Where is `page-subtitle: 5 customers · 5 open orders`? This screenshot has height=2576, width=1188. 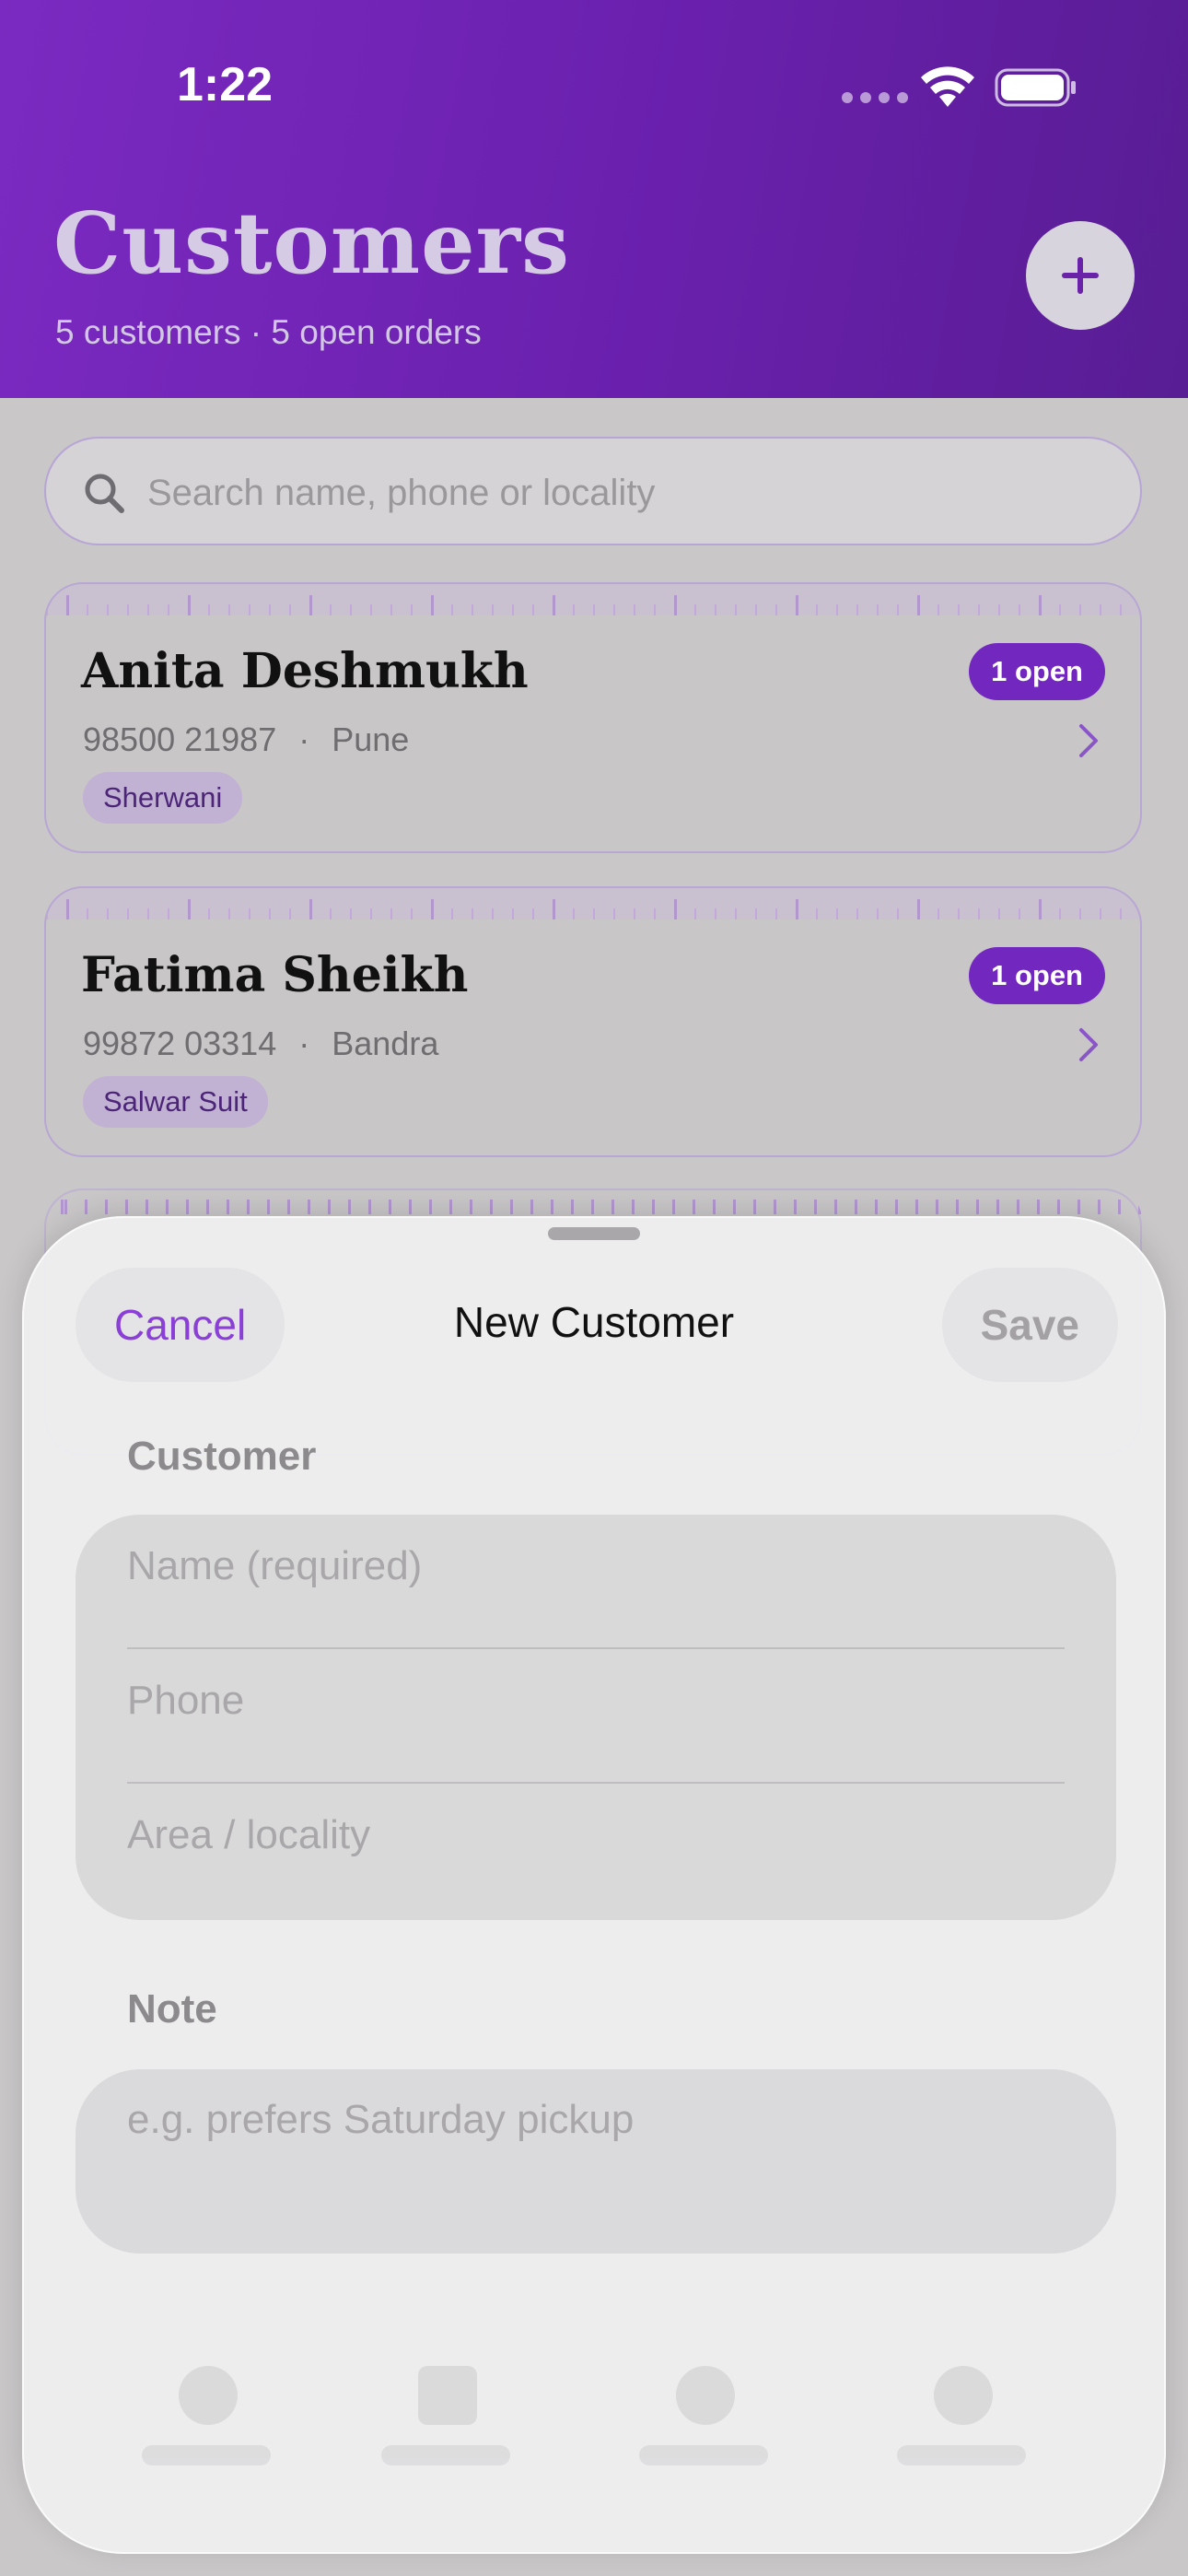 page-subtitle: 5 customers · 5 open orders is located at coordinates (268, 332).